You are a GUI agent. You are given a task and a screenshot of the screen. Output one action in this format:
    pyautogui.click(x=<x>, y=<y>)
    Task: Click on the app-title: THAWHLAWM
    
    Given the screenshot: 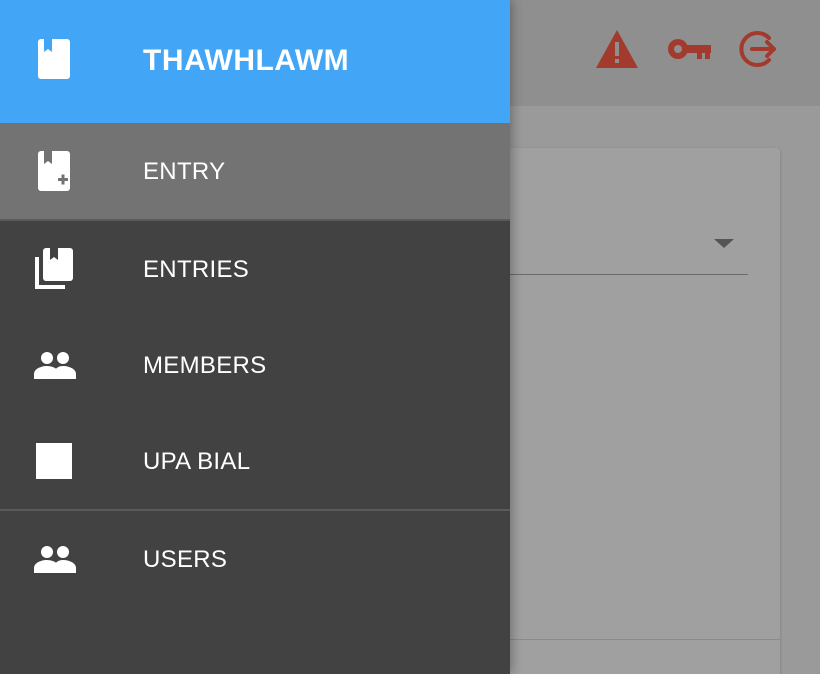 What is the action you would take?
    pyautogui.click(x=246, y=60)
    